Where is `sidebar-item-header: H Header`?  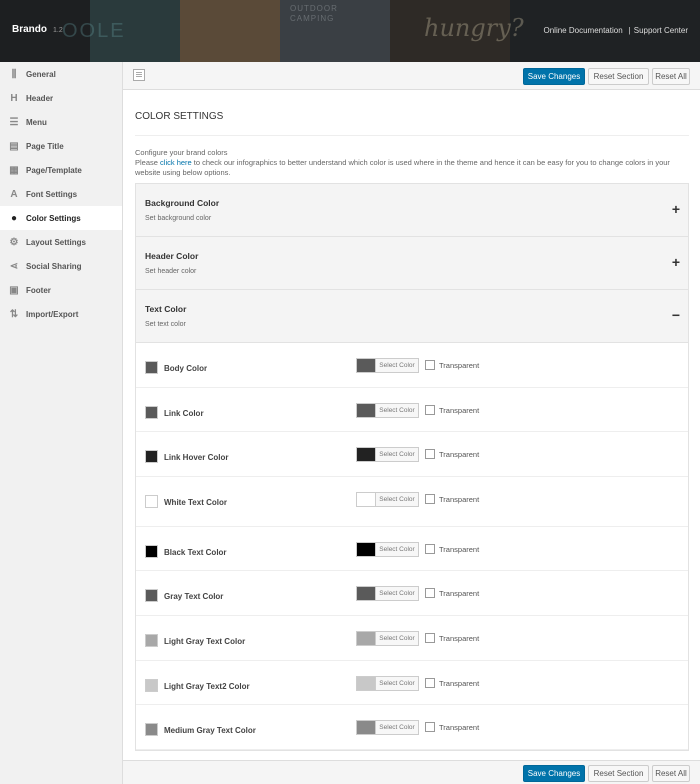 sidebar-item-header: H Header is located at coordinates (61, 98).